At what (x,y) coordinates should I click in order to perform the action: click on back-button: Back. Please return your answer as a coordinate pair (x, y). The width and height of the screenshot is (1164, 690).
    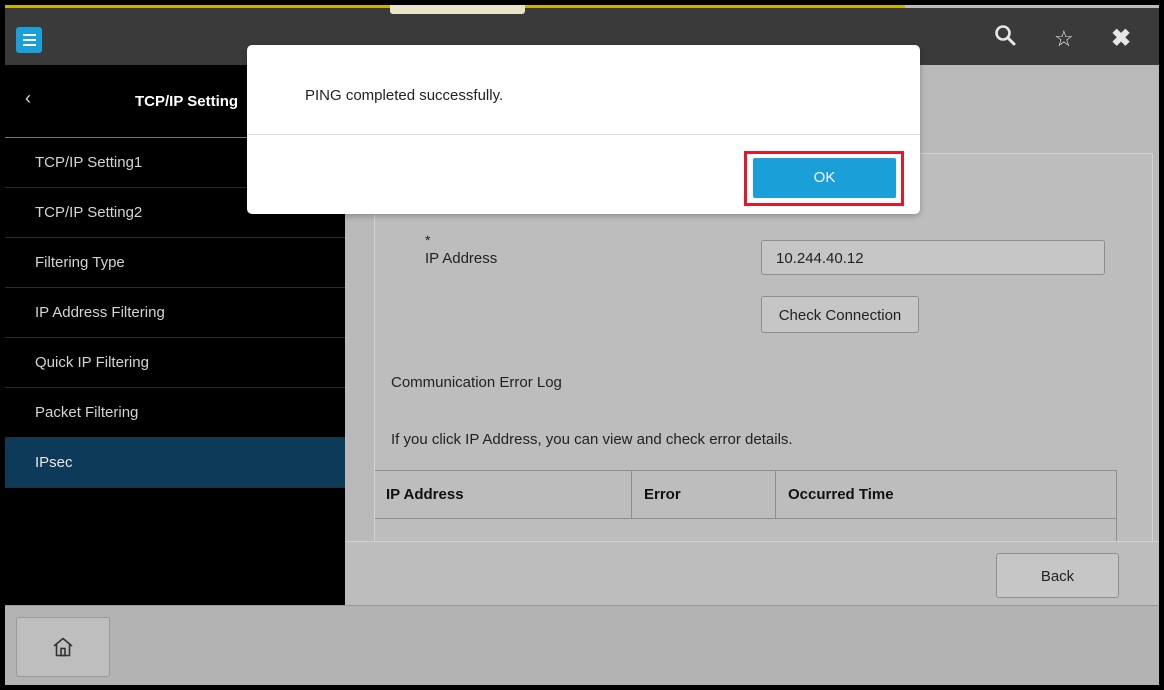
    Looking at the image, I should click on (1057, 575).